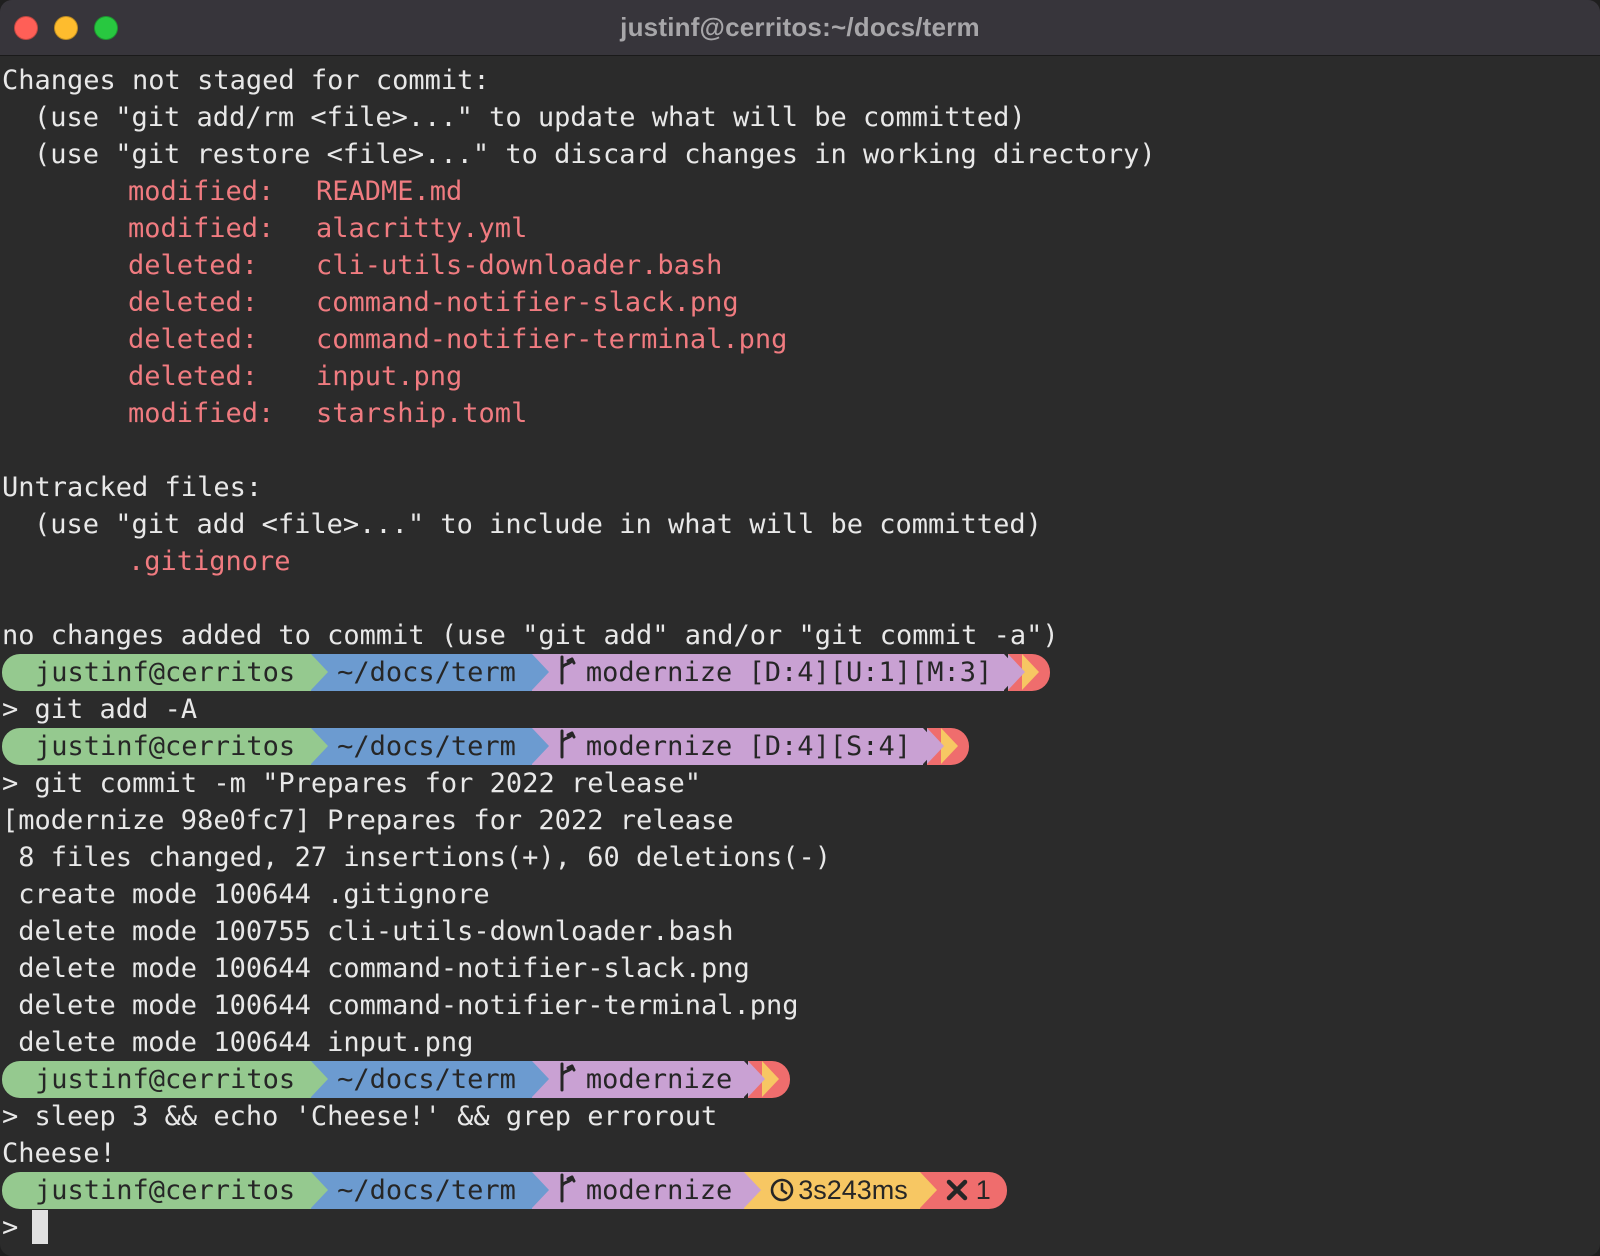  I want to click on change-line: deleted: command-notifier-slack.png, so click(800, 302).